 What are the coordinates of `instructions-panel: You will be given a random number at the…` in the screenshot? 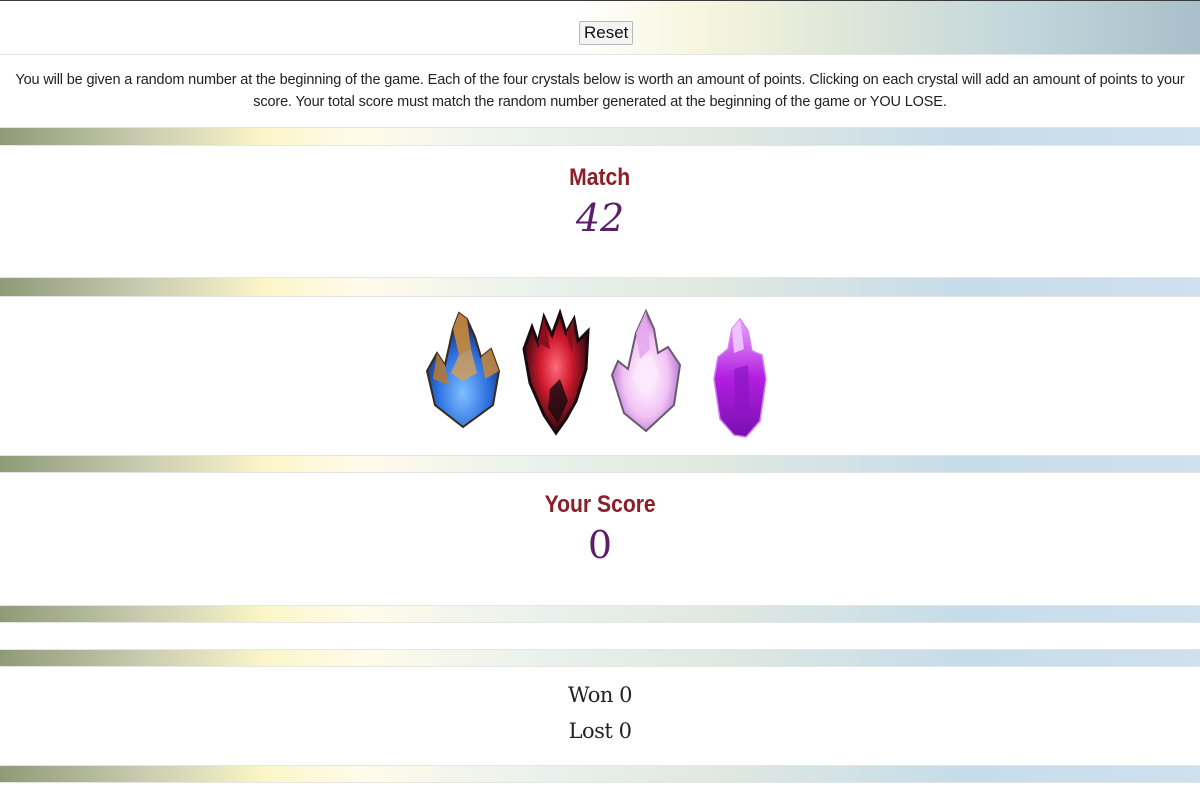 It's located at (600, 91).